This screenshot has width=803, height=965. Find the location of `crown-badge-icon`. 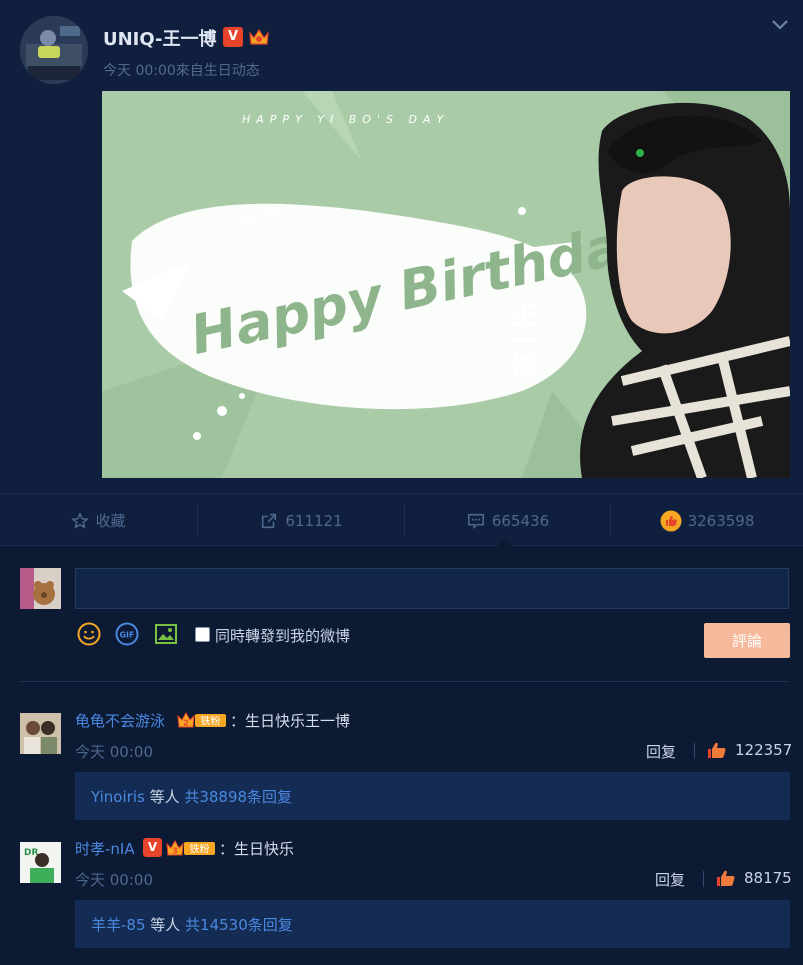

crown-badge-icon is located at coordinates (259, 36).